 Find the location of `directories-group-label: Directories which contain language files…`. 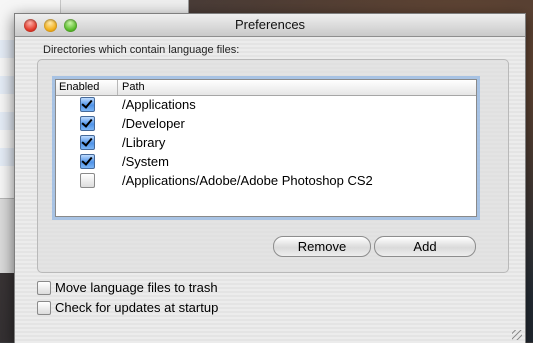

directories-group-label: Directories which contain language files… is located at coordinates (141, 50).